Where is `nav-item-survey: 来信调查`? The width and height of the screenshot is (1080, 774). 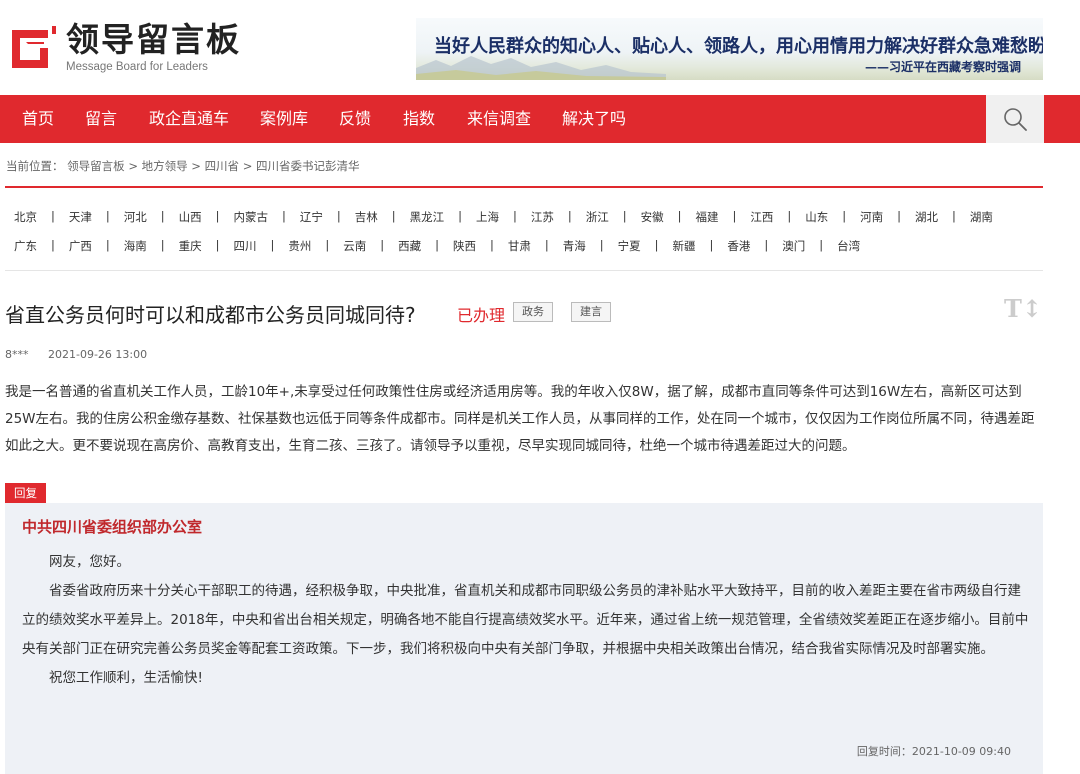 nav-item-survey: 来信调查 is located at coordinates (499, 119).